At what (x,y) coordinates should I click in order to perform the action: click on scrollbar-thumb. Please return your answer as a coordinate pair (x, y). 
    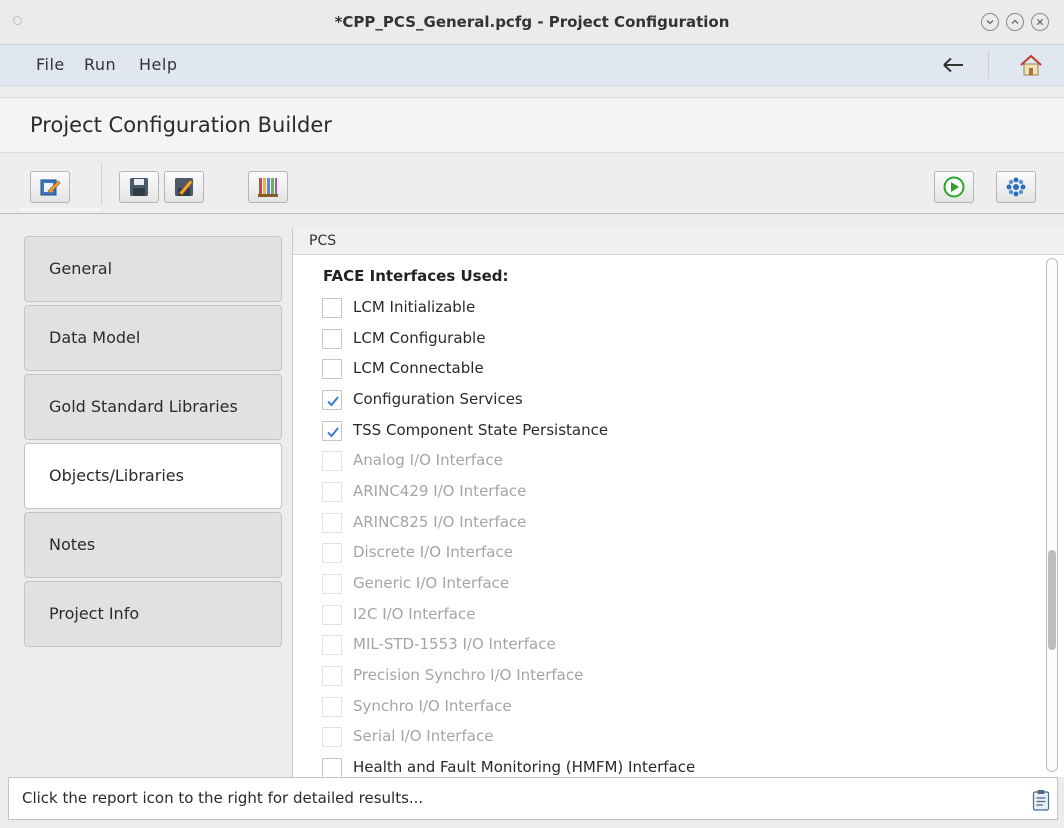
    Looking at the image, I should click on (1052, 600).